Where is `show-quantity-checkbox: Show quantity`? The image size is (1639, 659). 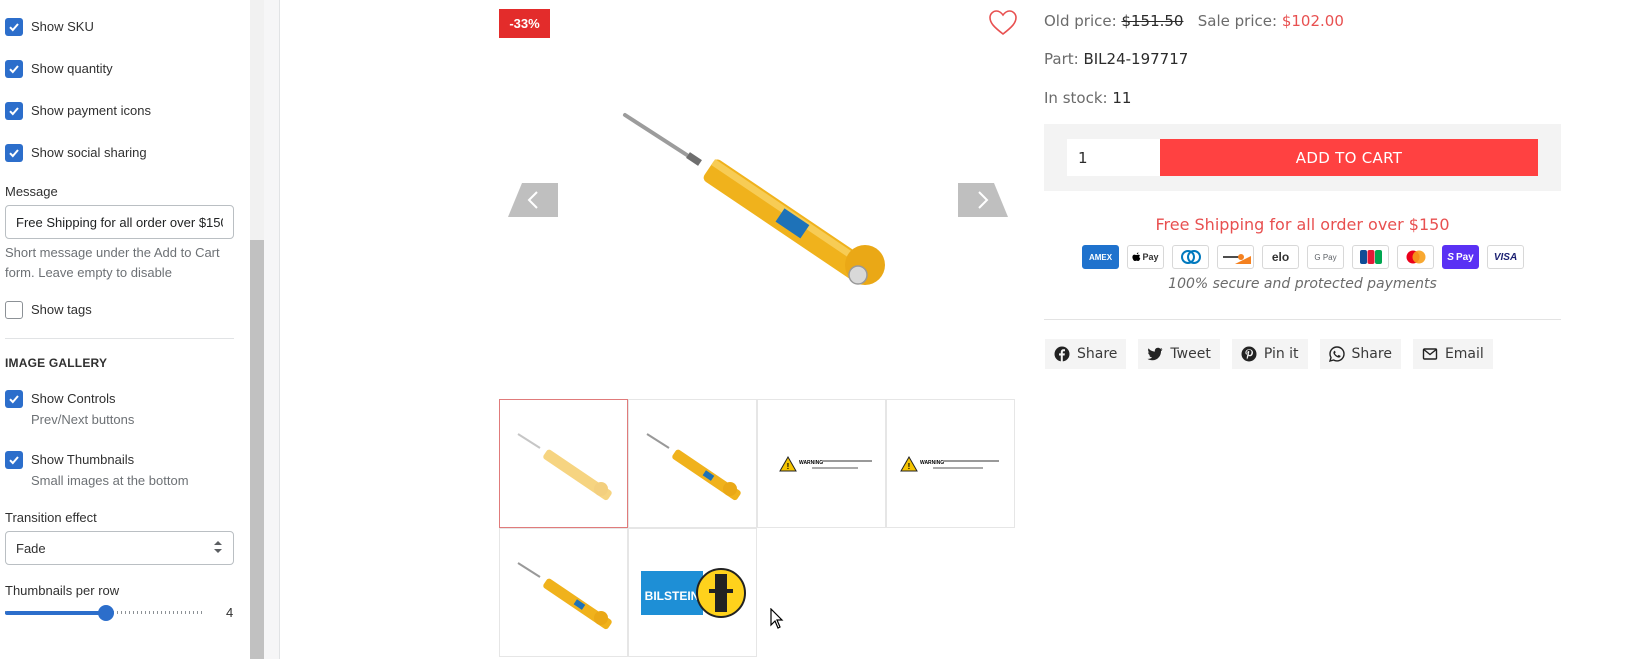 show-quantity-checkbox: Show quantity is located at coordinates (59, 69).